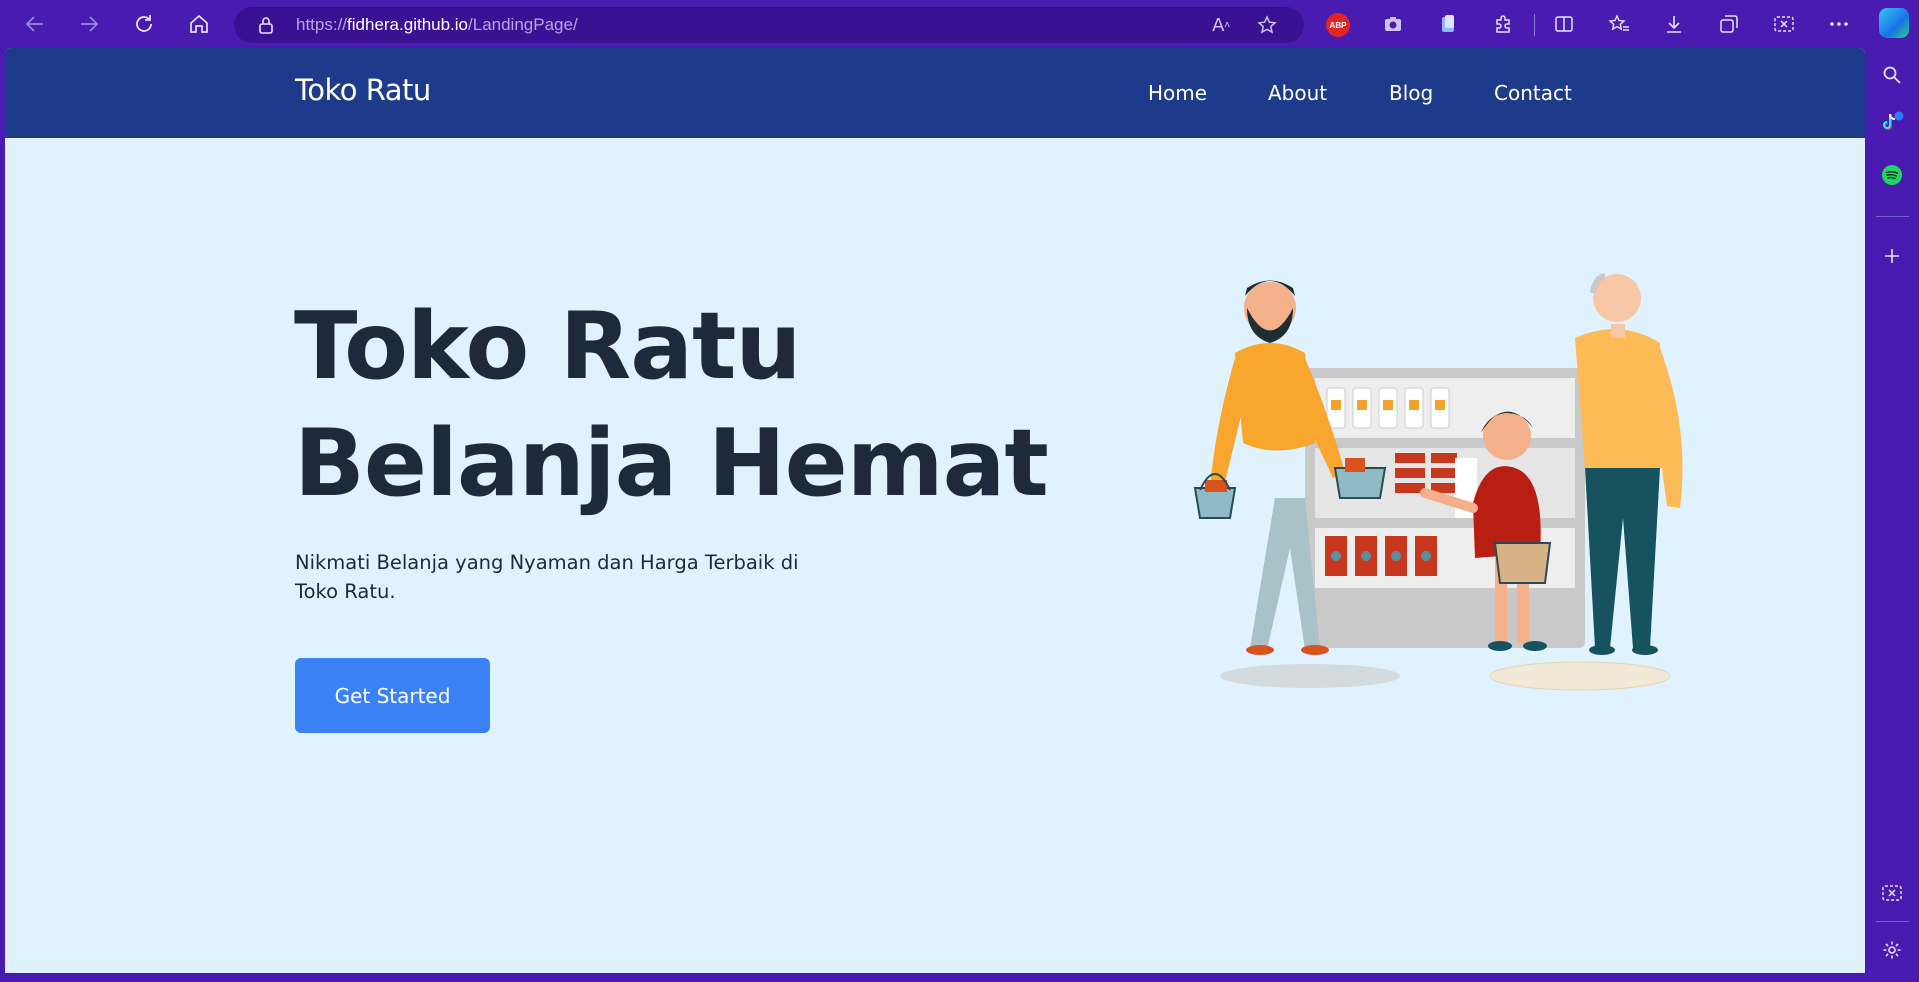 This screenshot has width=1919, height=982. Describe the element at coordinates (89, 24) in the screenshot. I see `forward-icon` at that location.